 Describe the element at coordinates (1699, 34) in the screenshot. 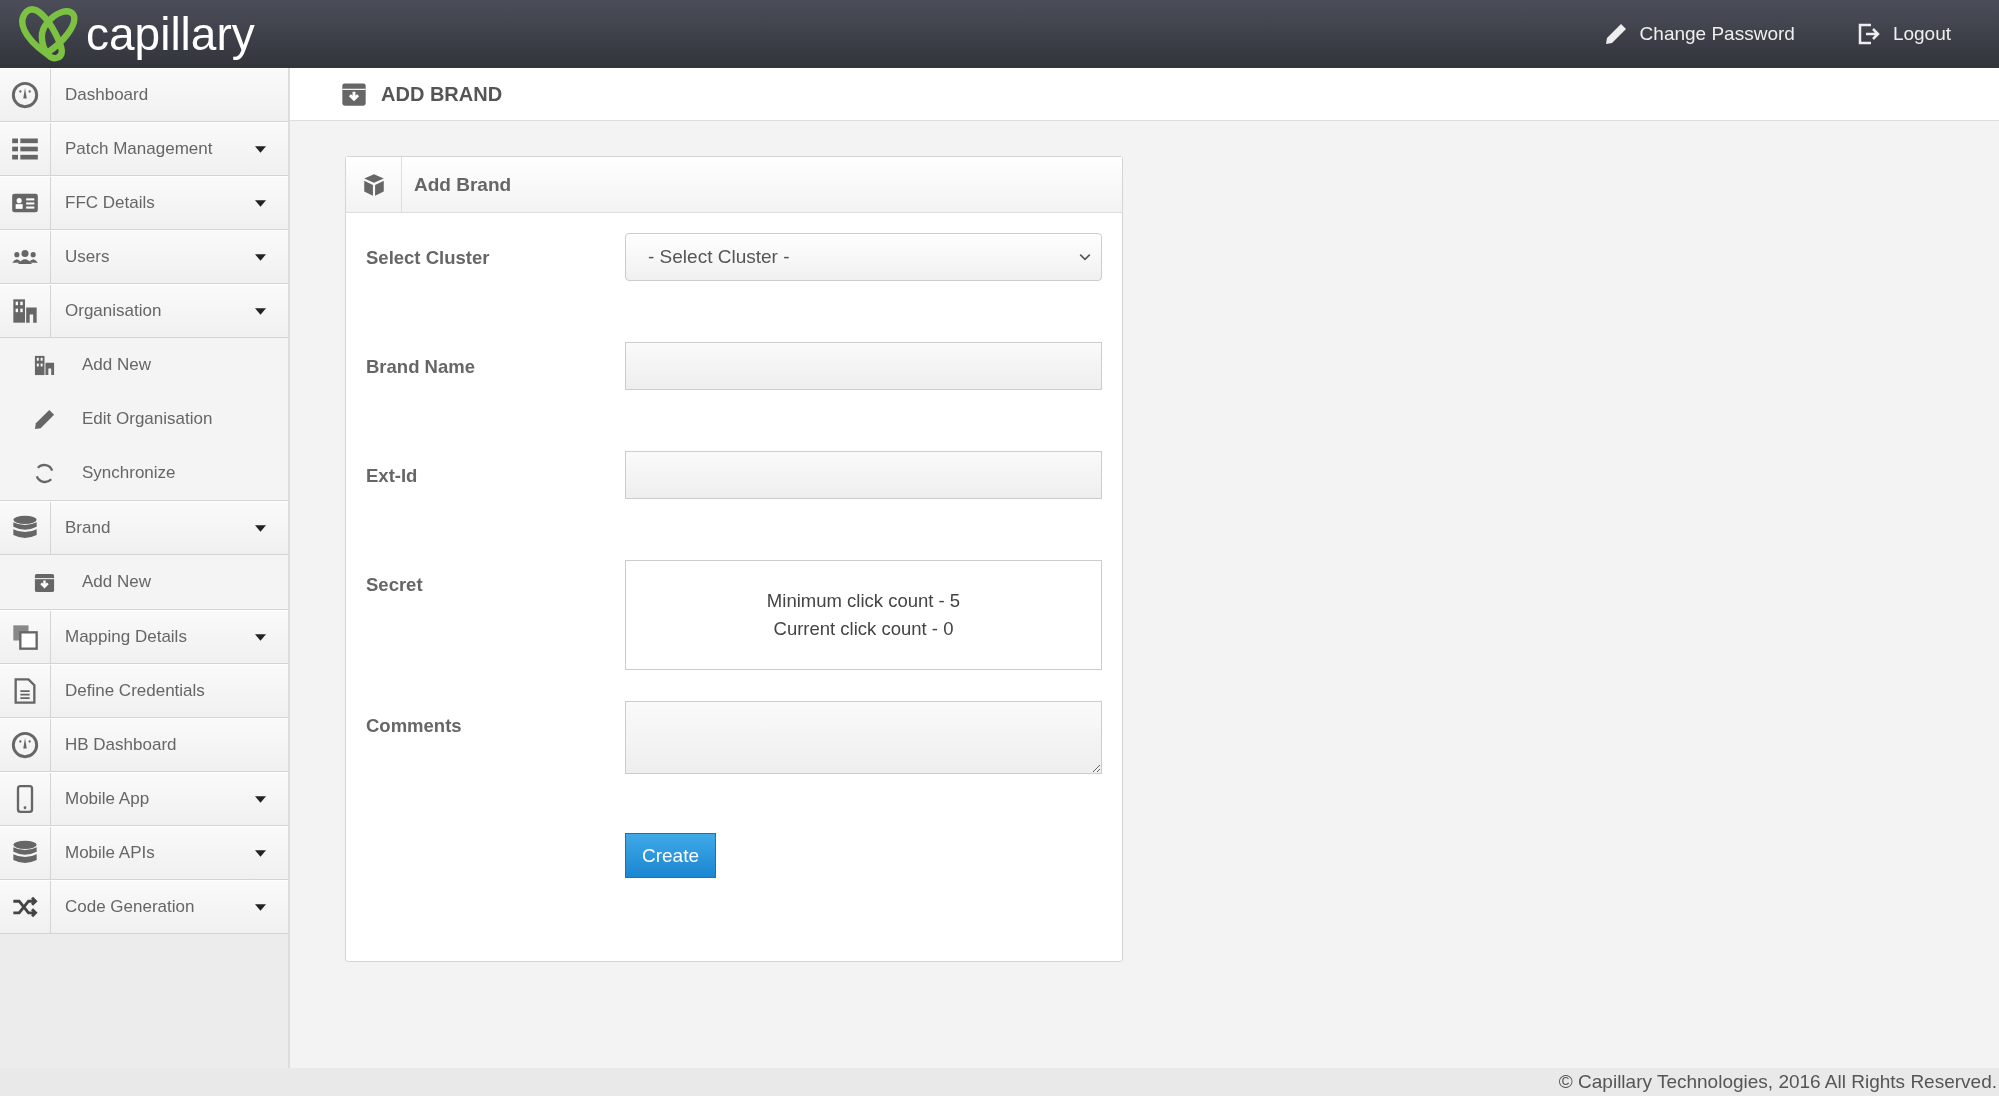

I see `change-password-link: Change Password` at that location.